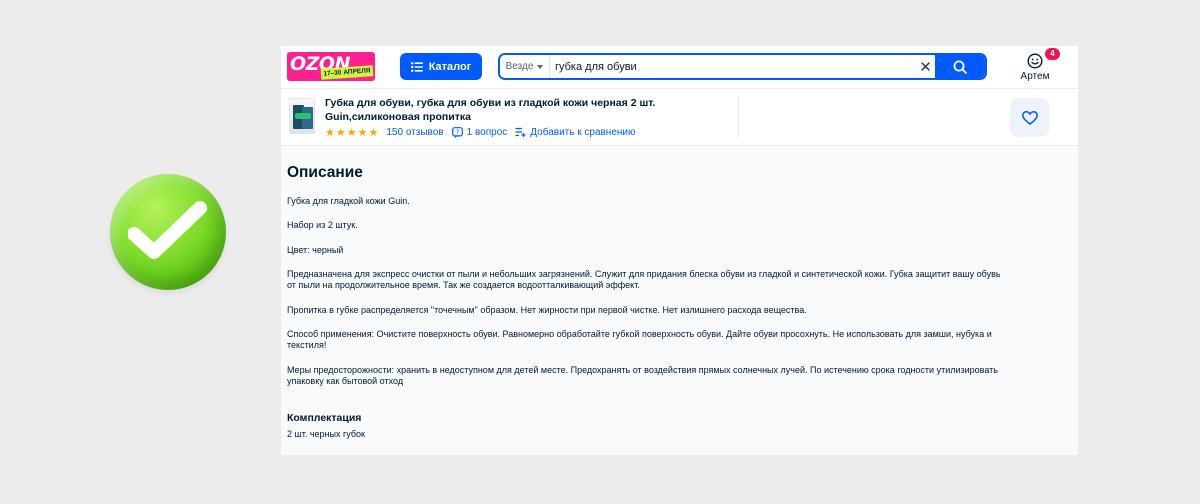 The width and height of the screenshot is (1200, 504). I want to click on user-smile-icon, so click(1035, 61).